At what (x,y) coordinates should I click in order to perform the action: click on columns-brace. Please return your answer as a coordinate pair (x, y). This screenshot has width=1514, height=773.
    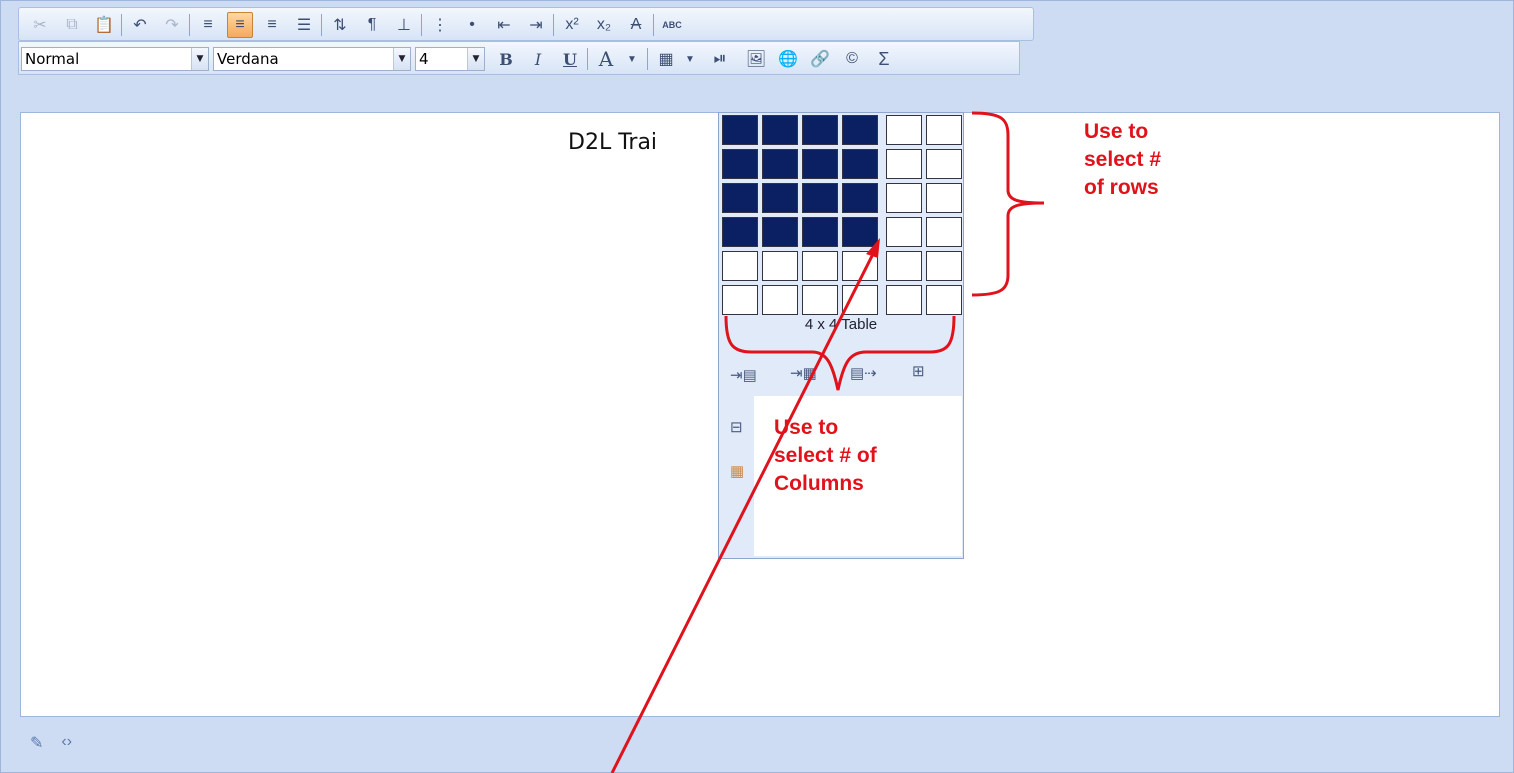
    Looking at the image, I should click on (840, 353).